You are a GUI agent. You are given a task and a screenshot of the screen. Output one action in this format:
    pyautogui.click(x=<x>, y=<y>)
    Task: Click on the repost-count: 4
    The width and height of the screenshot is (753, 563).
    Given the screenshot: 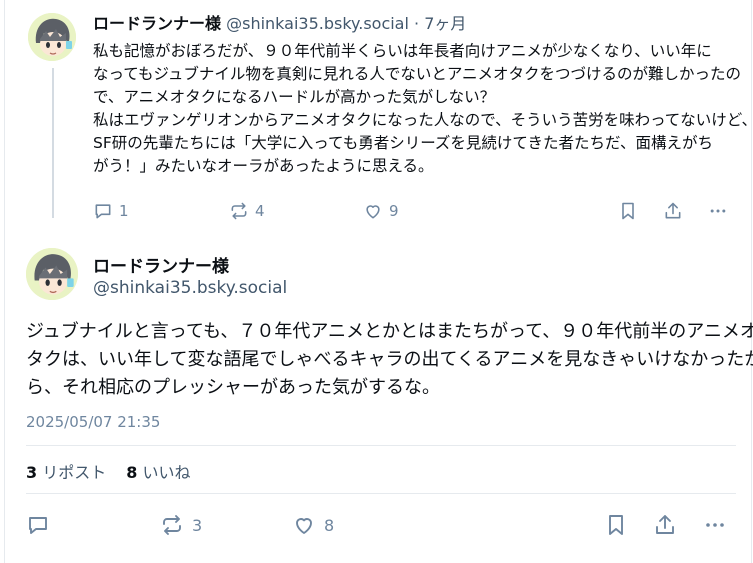 What is the action you would take?
    pyautogui.click(x=260, y=211)
    